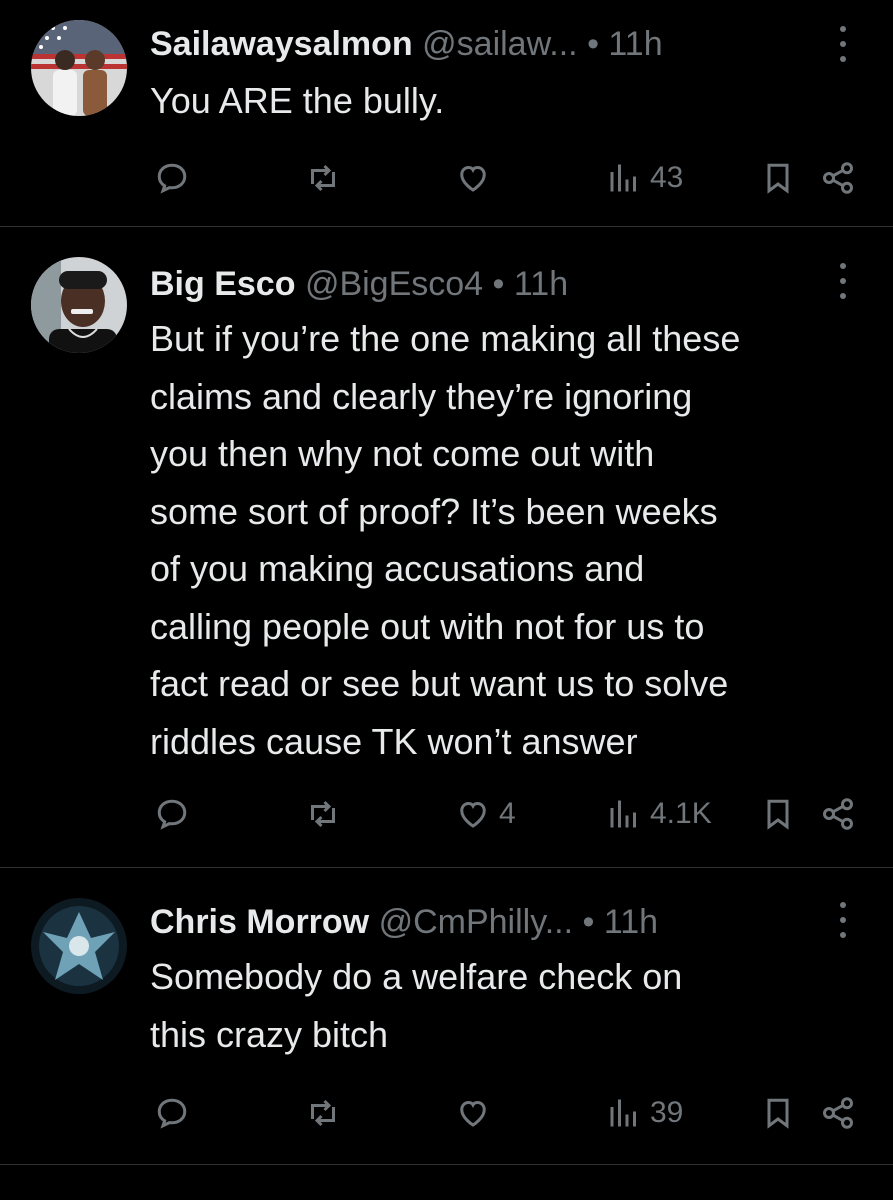  What do you see at coordinates (397, 568) in the screenshot?
I see `tweet-text-line: of you making accusations and` at bounding box center [397, 568].